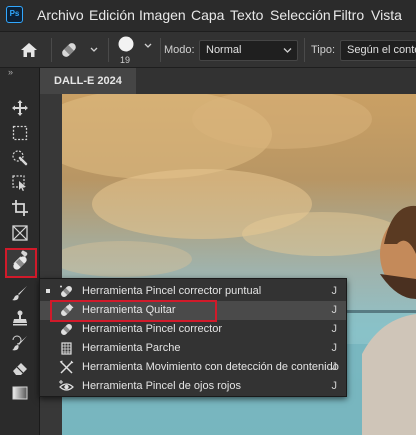 This screenshot has height=435, width=416. I want to click on mode-label: Modo:, so click(179, 50).